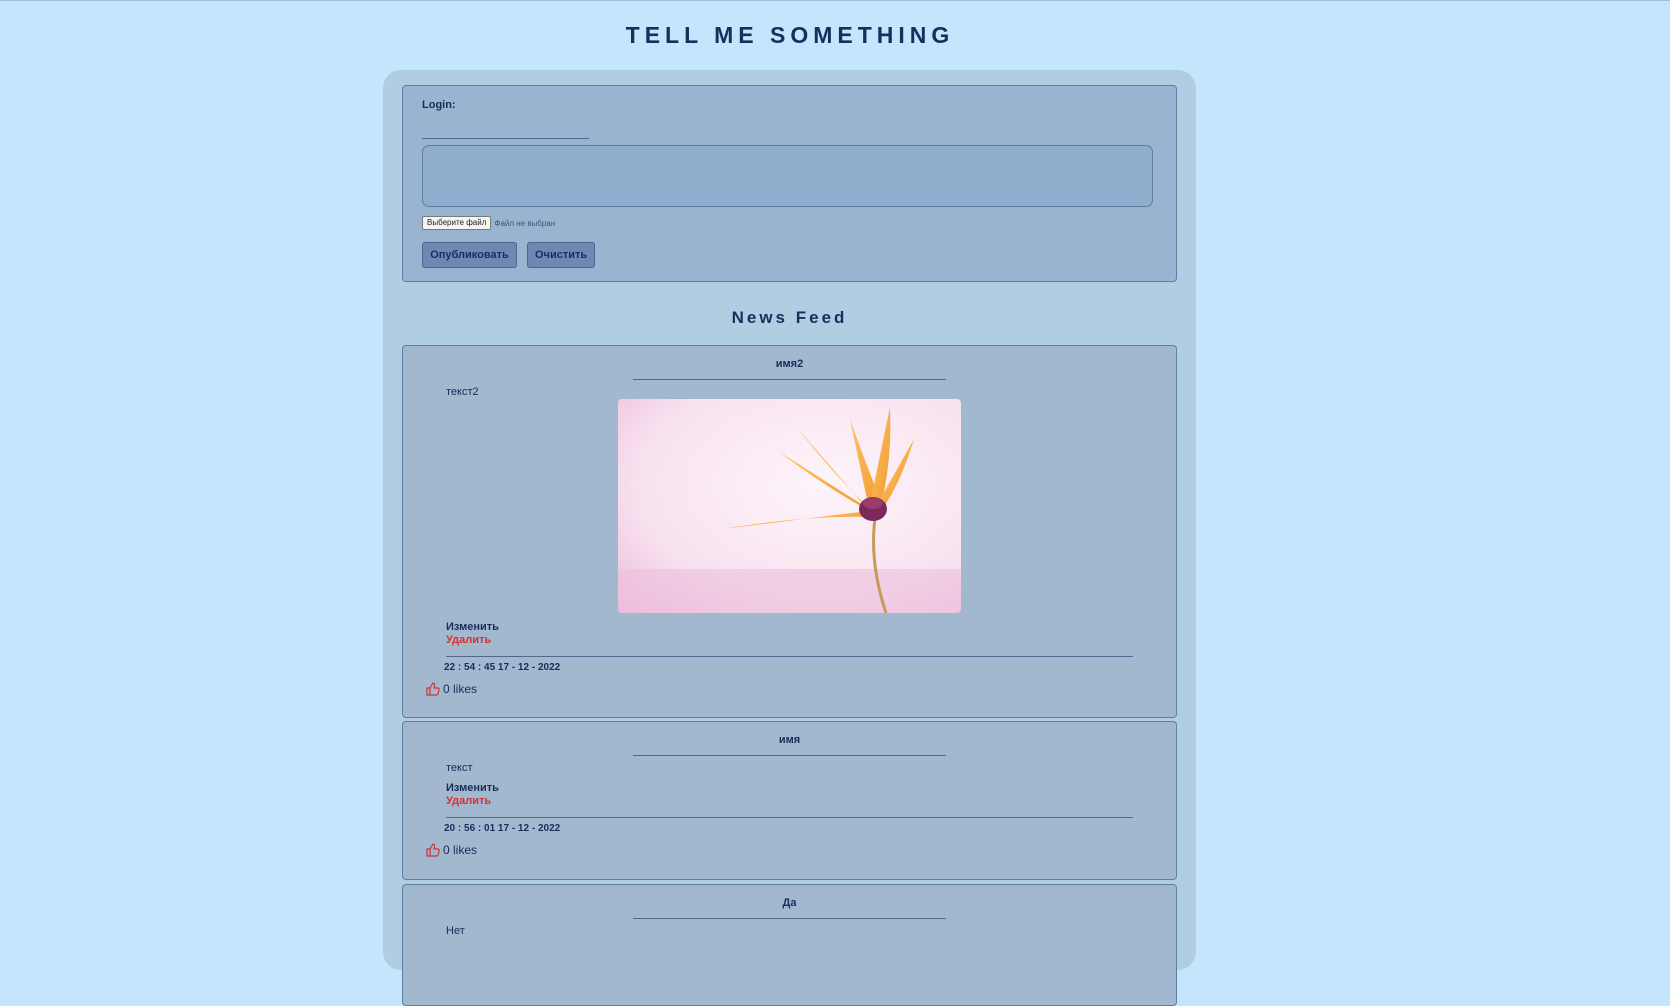  I want to click on post-author: имя, so click(789, 740).